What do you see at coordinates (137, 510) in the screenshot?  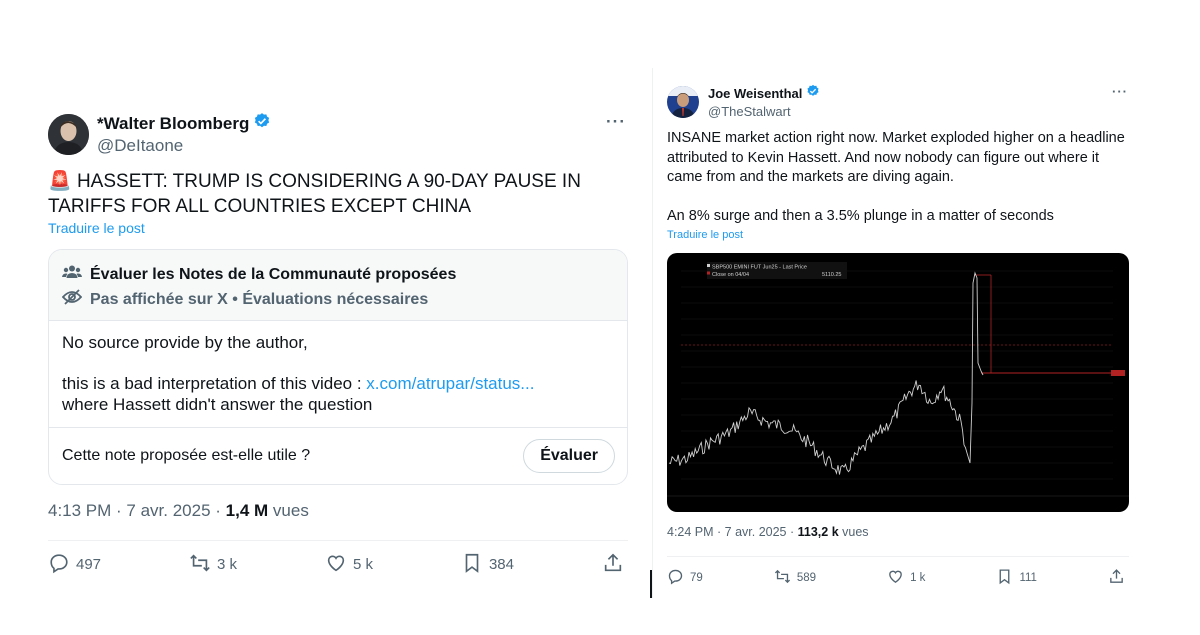 I see `tweet-timestamp: 4:13 PM · 7 avr. 2025 ·` at bounding box center [137, 510].